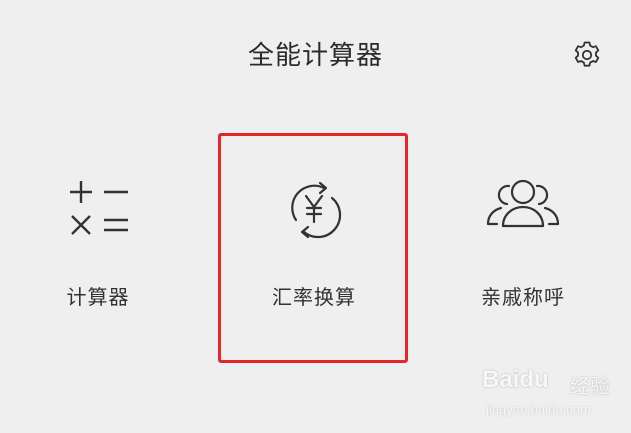 The image size is (631, 433). I want to click on watermark-url: jingyan.baidu.com, so click(538, 409).